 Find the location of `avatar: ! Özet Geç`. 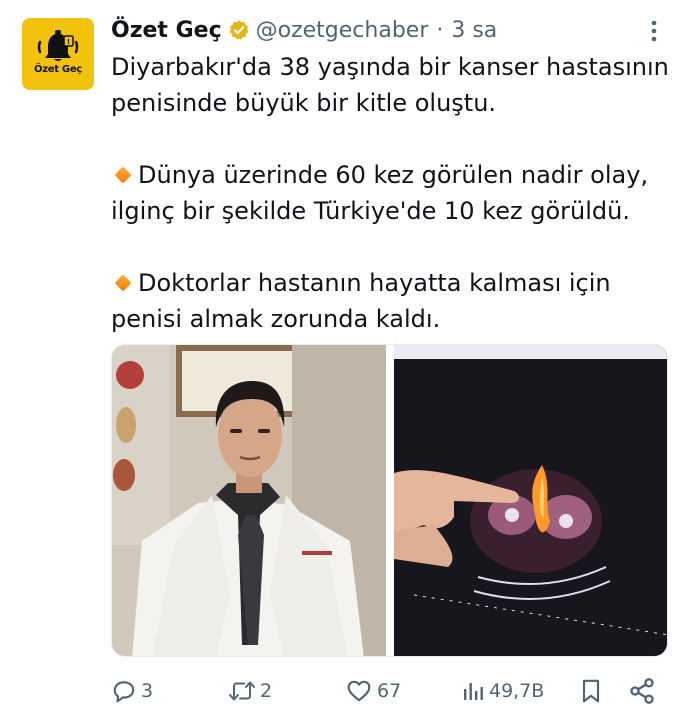

avatar: ! Özet Geç is located at coordinates (58, 54).